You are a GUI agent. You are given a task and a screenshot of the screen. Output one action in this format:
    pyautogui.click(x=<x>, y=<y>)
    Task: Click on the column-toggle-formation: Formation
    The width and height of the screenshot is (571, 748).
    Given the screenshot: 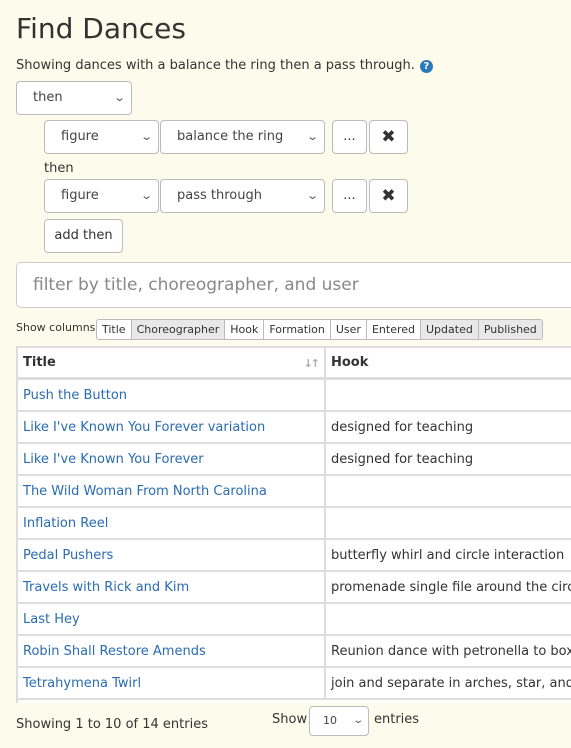 What is the action you would take?
    pyautogui.click(x=297, y=329)
    